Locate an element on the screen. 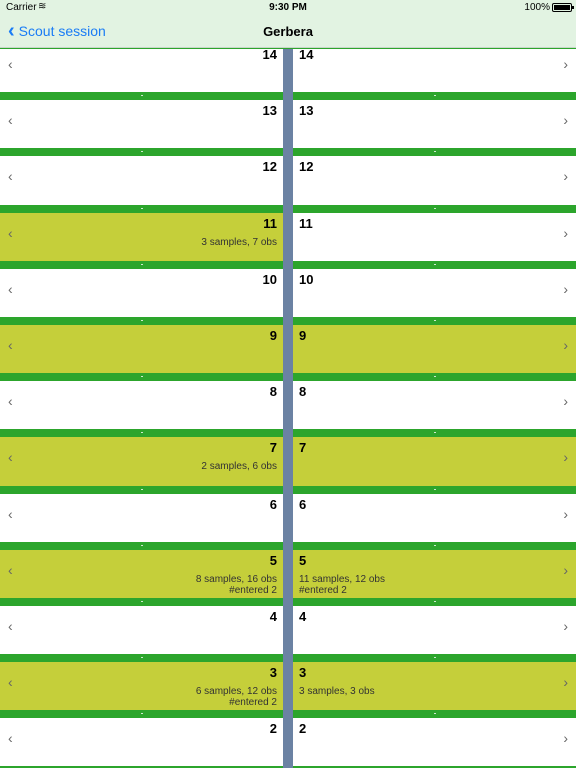 This screenshot has width=576, height=768. bed-number: 14 is located at coordinates (306, 55).